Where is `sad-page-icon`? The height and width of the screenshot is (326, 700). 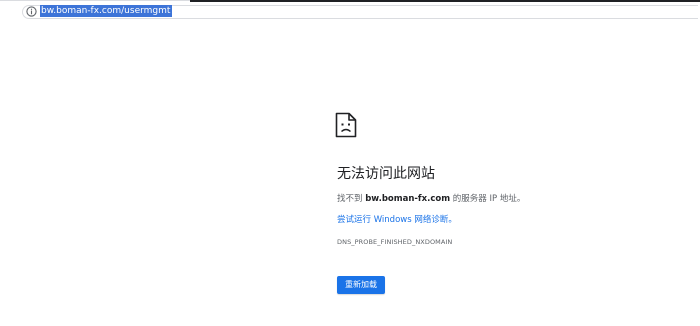
sad-page-icon is located at coordinates (346, 125).